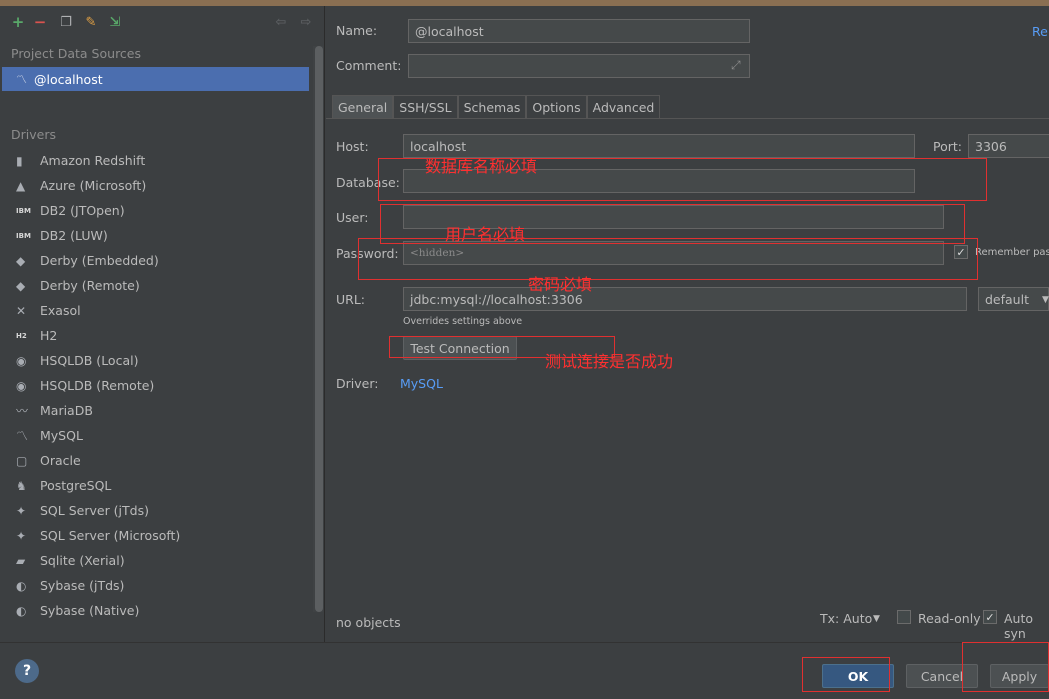 This screenshot has width=1049, height=699. I want to click on project-data-sources-heading: Project Data Sources, so click(76, 53).